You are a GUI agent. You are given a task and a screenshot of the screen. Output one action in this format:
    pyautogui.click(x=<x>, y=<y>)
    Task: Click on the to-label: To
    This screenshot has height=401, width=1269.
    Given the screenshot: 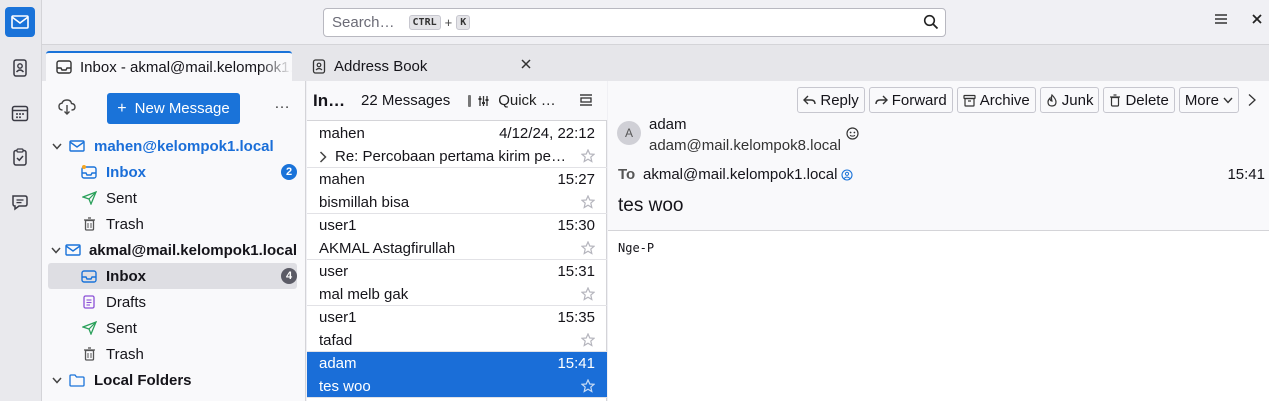 What is the action you would take?
    pyautogui.click(x=627, y=174)
    